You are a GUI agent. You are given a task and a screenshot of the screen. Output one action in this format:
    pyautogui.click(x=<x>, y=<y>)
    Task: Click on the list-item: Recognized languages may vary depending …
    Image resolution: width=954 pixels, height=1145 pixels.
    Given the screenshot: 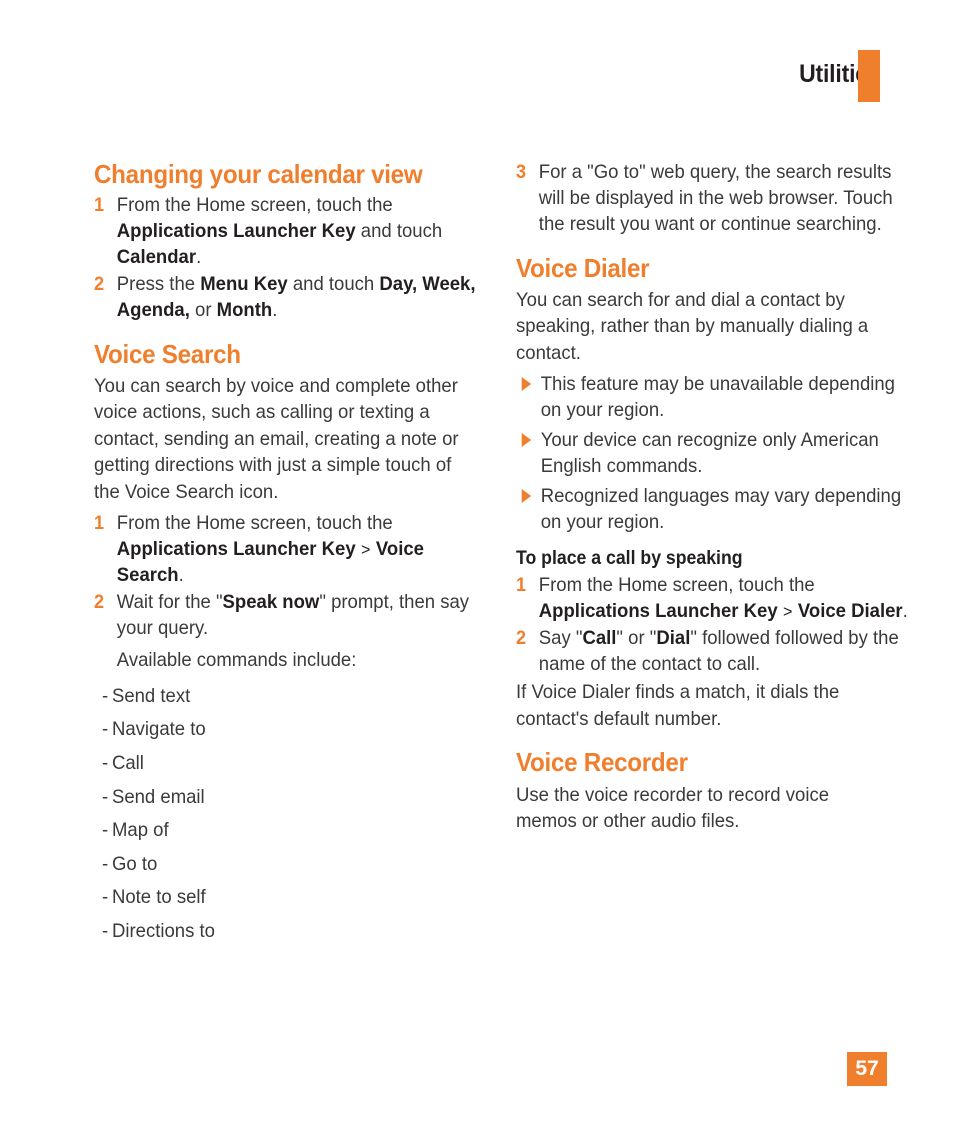 What is the action you would take?
    pyautogui.click(x=717, y=510)
    